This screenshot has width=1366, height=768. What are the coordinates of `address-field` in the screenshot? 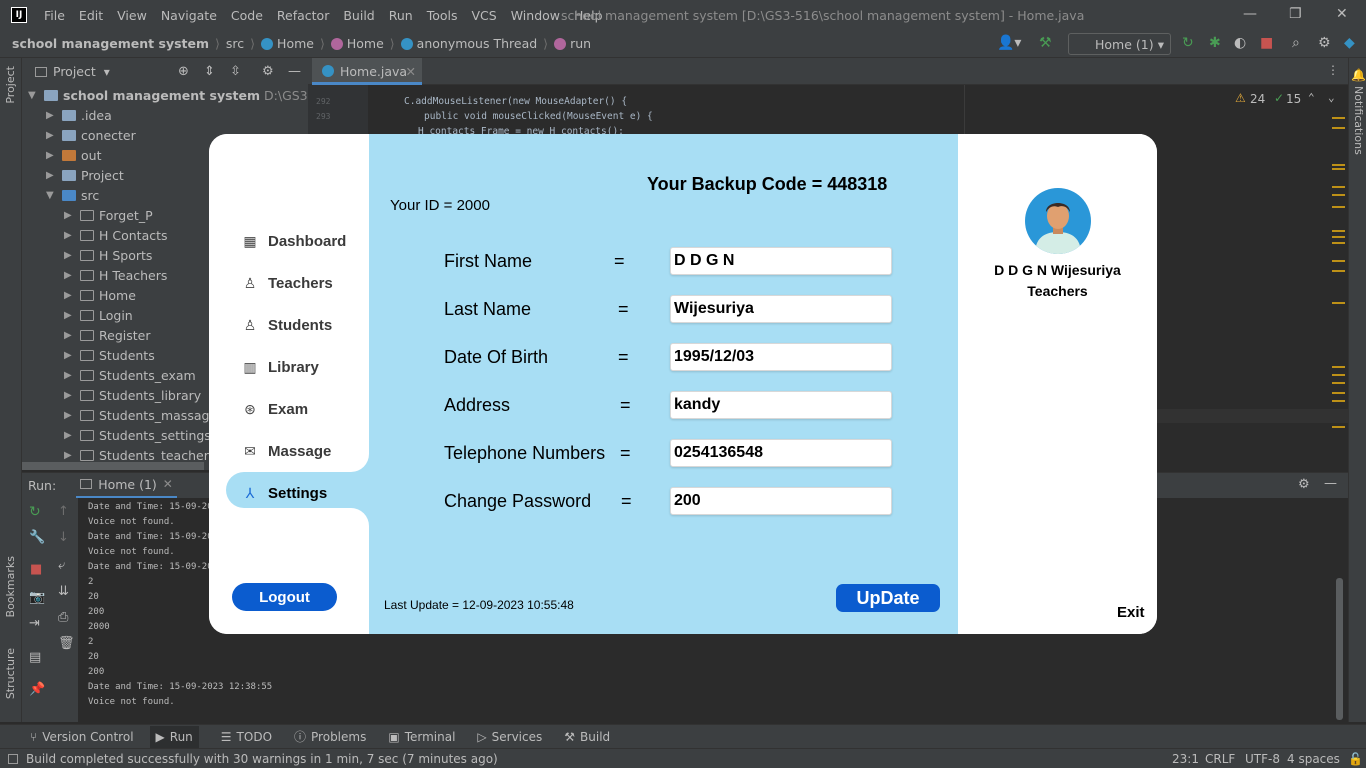 It's located at (781, 405).